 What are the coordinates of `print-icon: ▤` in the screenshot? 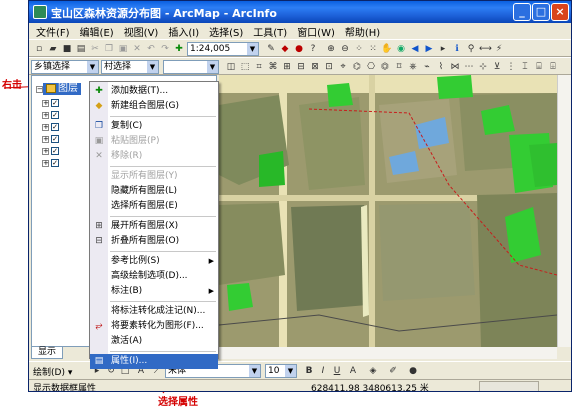 It's located at (81, 49).